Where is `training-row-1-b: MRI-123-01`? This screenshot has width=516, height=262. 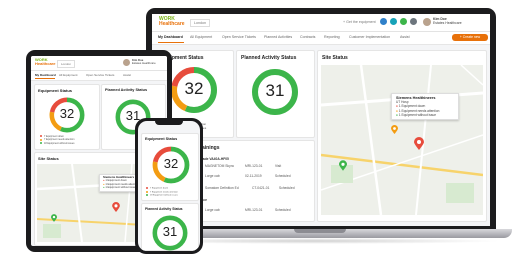 training-row-1-b: MRI-123-01 is located at coordinates (254, 166).